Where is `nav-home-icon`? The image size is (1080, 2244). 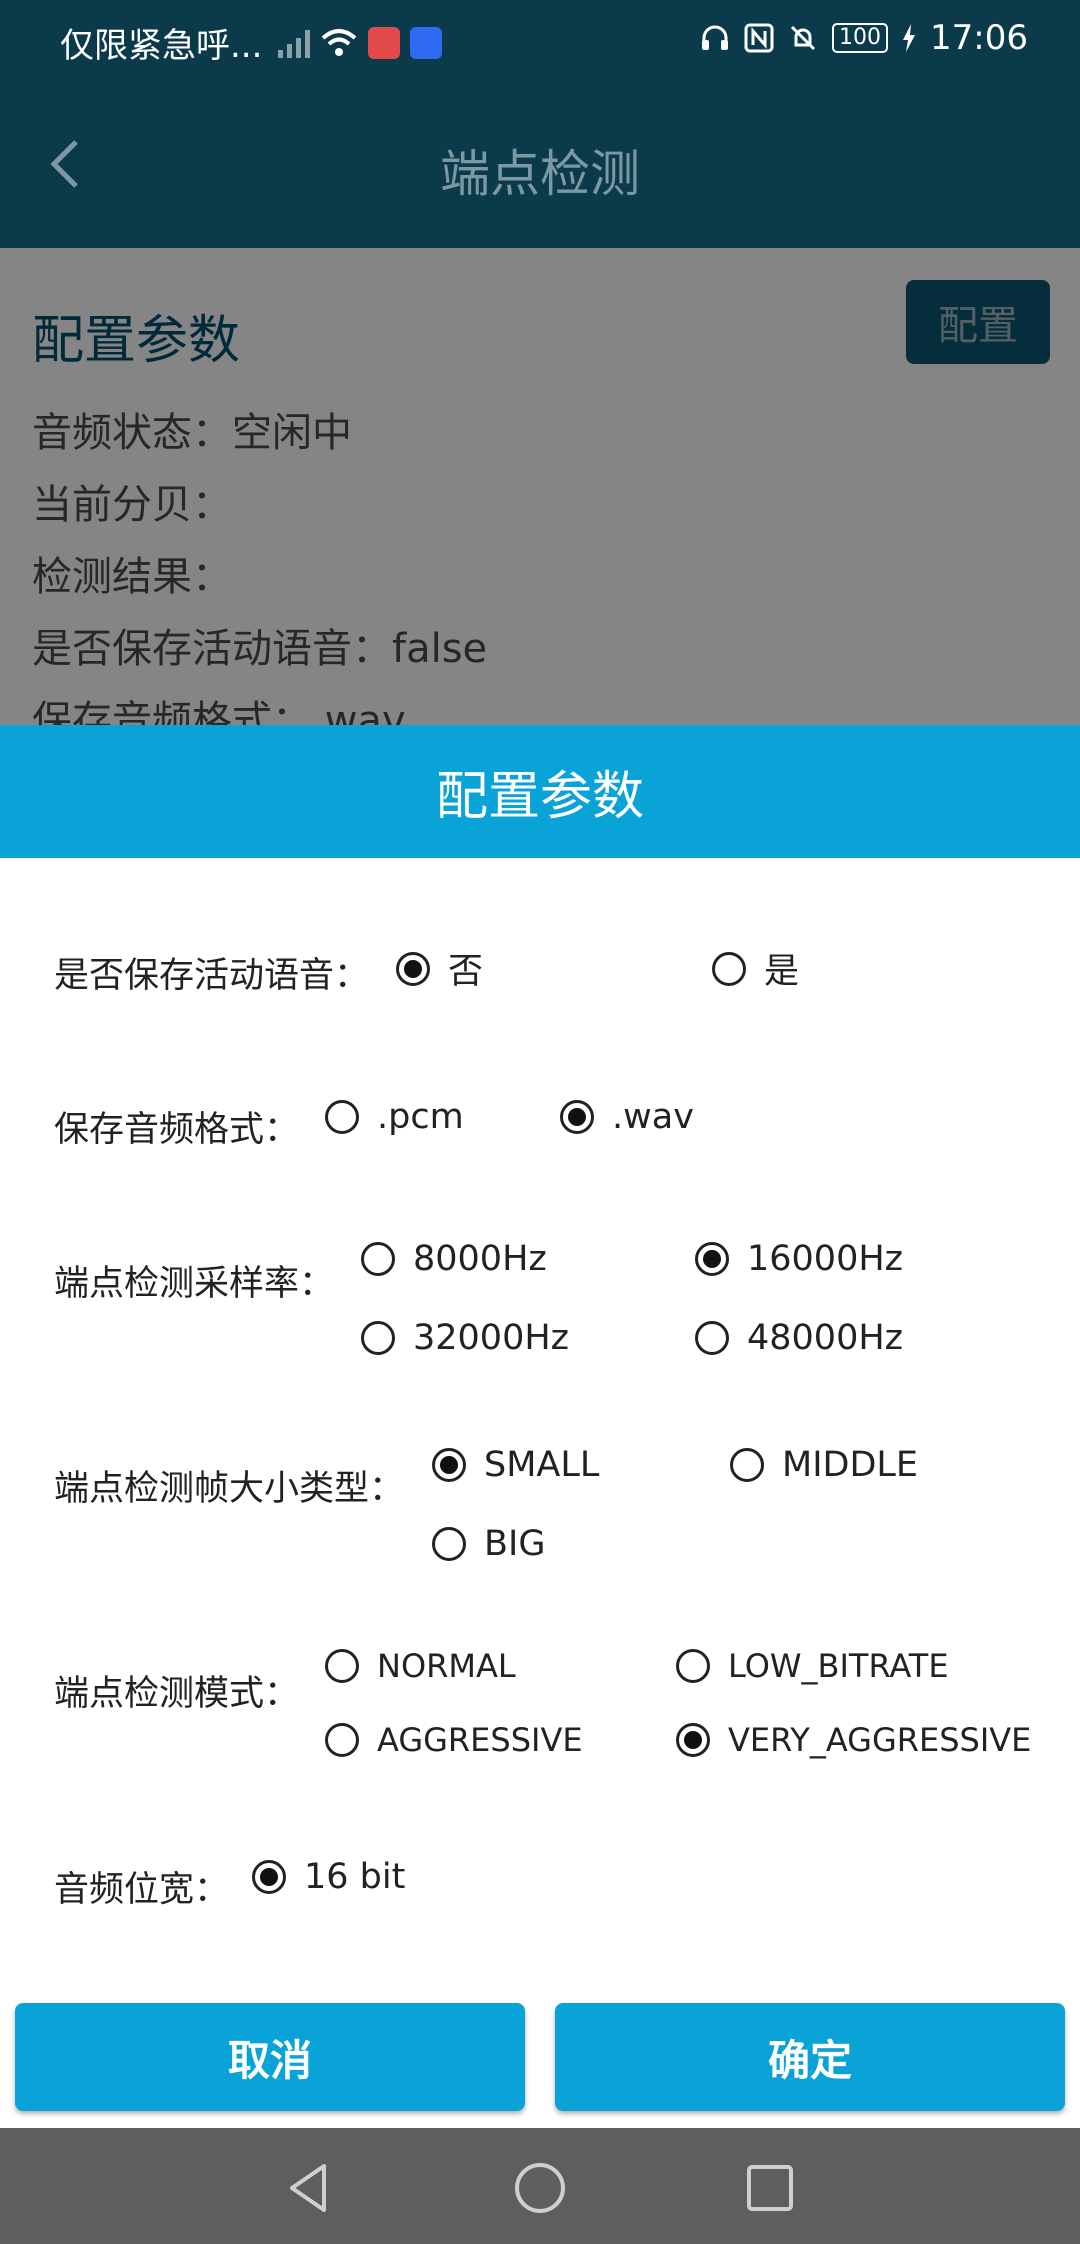
nav-home-icon is located at coordinates (540, 2188).